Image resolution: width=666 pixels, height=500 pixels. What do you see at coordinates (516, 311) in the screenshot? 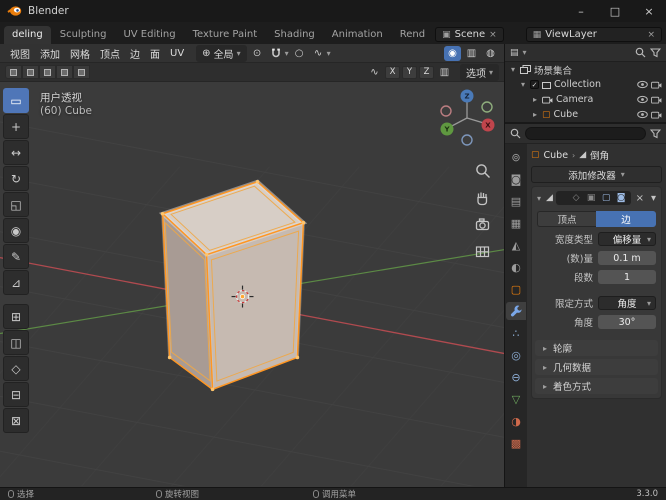
I see `tab-modifiers` at bounding box center [516, 311].